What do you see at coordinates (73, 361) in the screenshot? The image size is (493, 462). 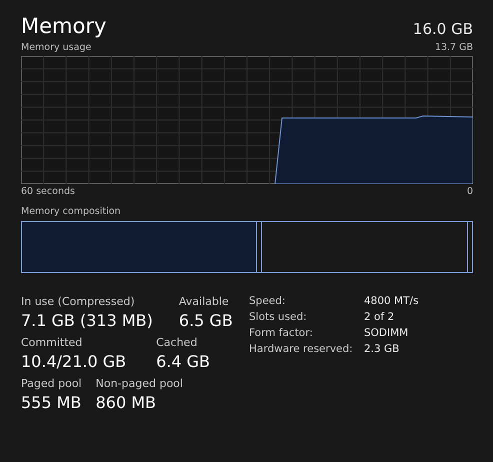 I see `stat-value: 10.4/21.0 GB` at bounding box center [73, 361].